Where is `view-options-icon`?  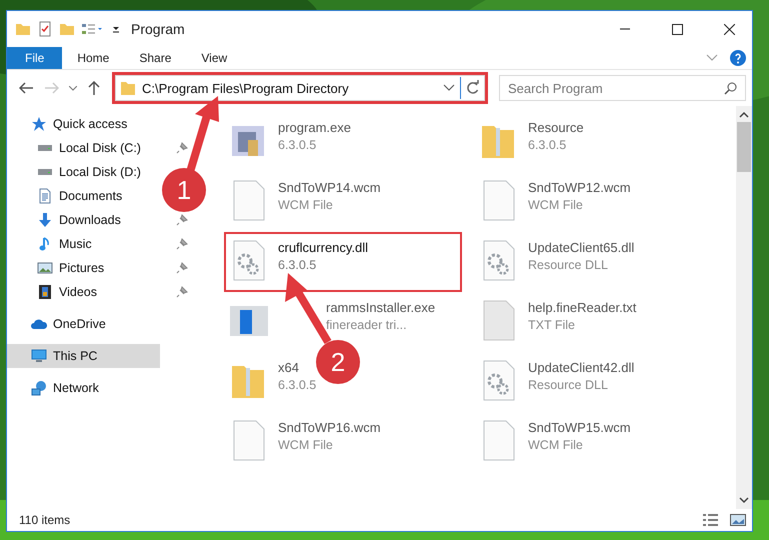 view-options-icon is located at coordinates (93, 29).